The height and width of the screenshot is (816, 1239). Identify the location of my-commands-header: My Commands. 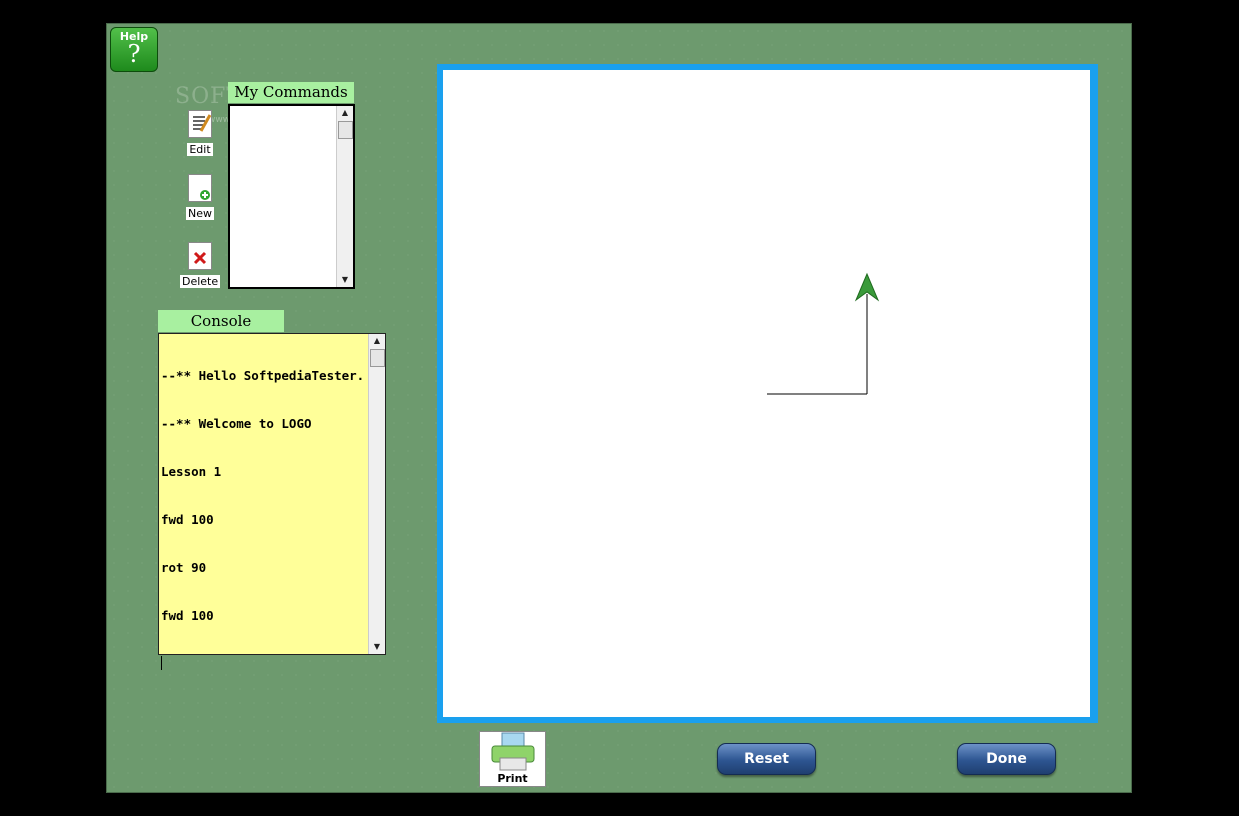
(291, 92).